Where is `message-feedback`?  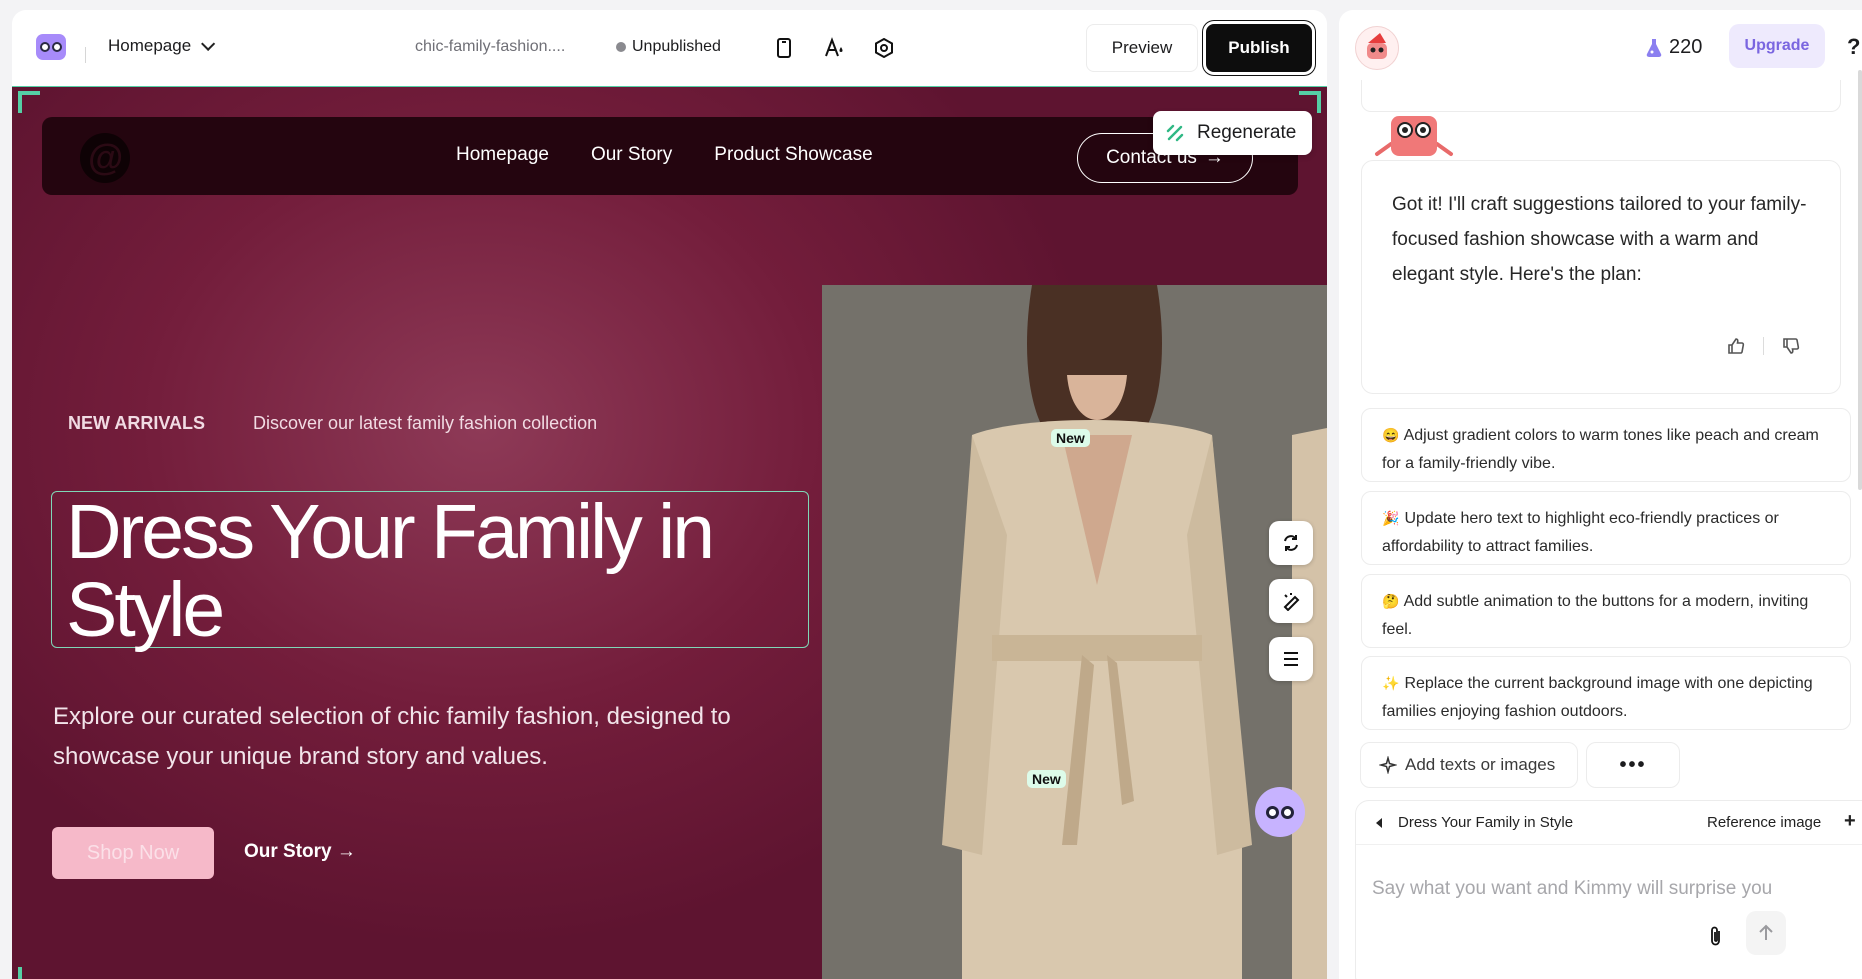
message-feedback is located at coordinates (1763, 346).